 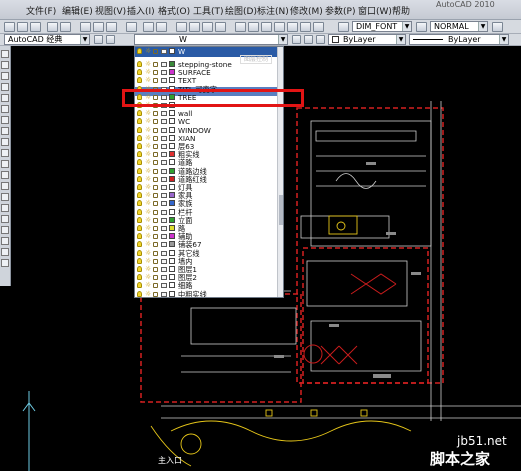 I want to click on make-current-layer-icon, so click(x=296, y=39).